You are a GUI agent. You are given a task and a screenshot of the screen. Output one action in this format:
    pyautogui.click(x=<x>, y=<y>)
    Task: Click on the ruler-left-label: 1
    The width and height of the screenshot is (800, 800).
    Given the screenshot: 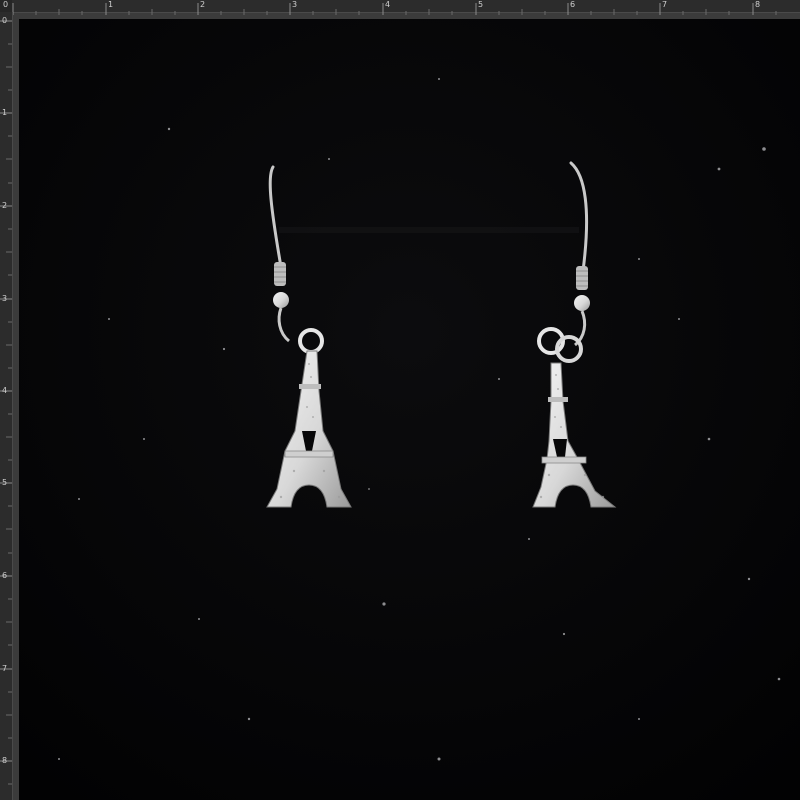 What is the action you would take?
    pyautogui.click(x=5, y=112)
    